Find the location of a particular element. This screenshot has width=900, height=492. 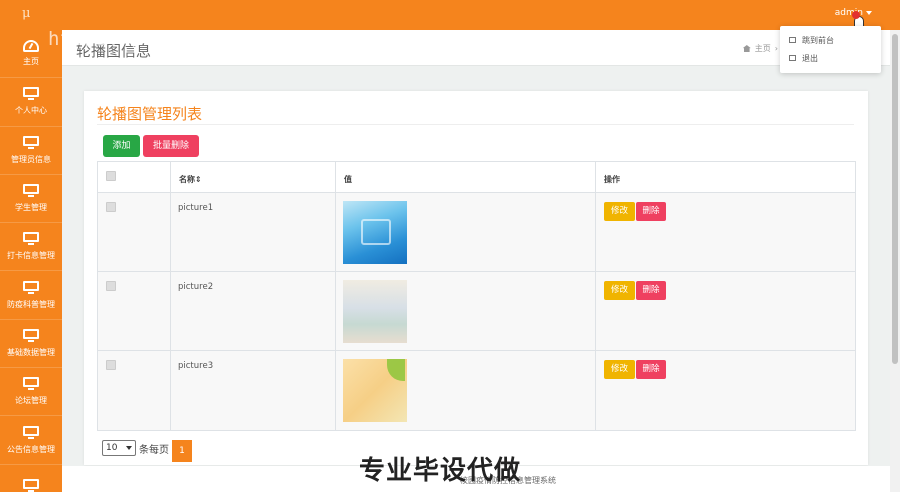

dropdown-item-label: 跳到前台 is located at coordinates (818, 40).